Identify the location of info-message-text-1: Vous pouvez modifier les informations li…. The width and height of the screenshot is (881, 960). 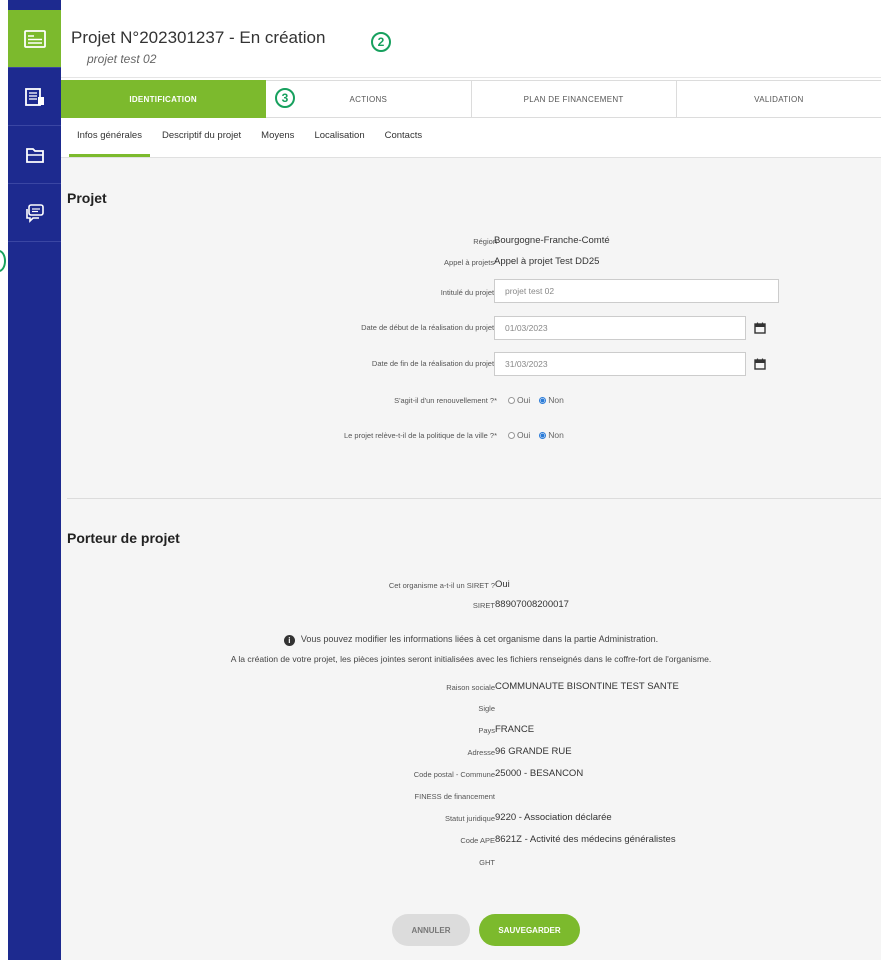
(479, 639).